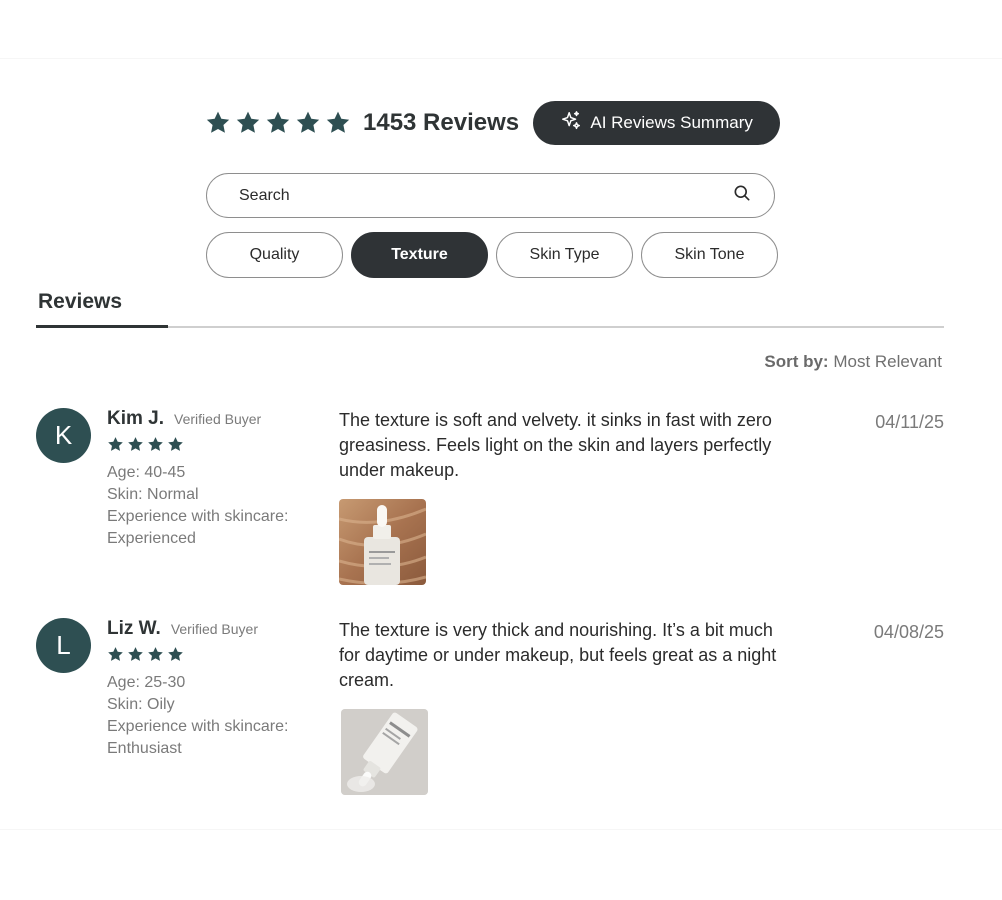 Image resolution: width=1002 pixels, height=900 pixels. Describe the element at coordinates (198, 527) in the screenshot. I see `reviewer-experience: Experience with skincare: Experienced` at that location.